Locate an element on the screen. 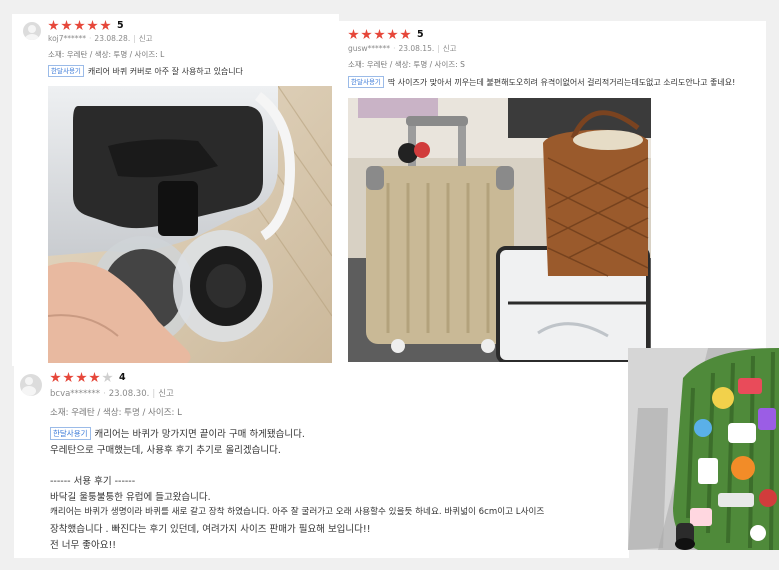  review-meta: koj7****** · 23.08.28. | 신고 is located at coordinates (100, 38).